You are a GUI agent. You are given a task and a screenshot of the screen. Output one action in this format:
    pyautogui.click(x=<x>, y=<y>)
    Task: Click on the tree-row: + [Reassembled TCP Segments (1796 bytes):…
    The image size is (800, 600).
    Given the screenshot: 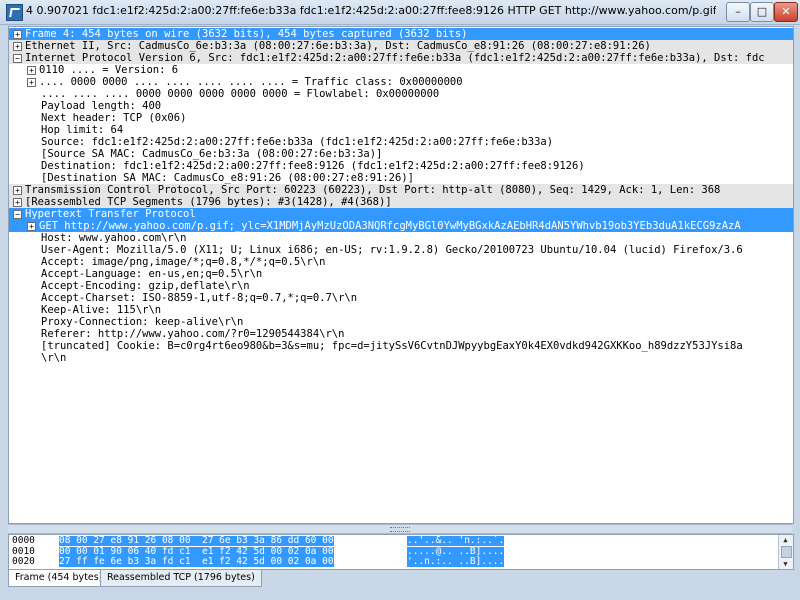 What is the action you would take?
    pyautogui.click(x=401, y=202)
    